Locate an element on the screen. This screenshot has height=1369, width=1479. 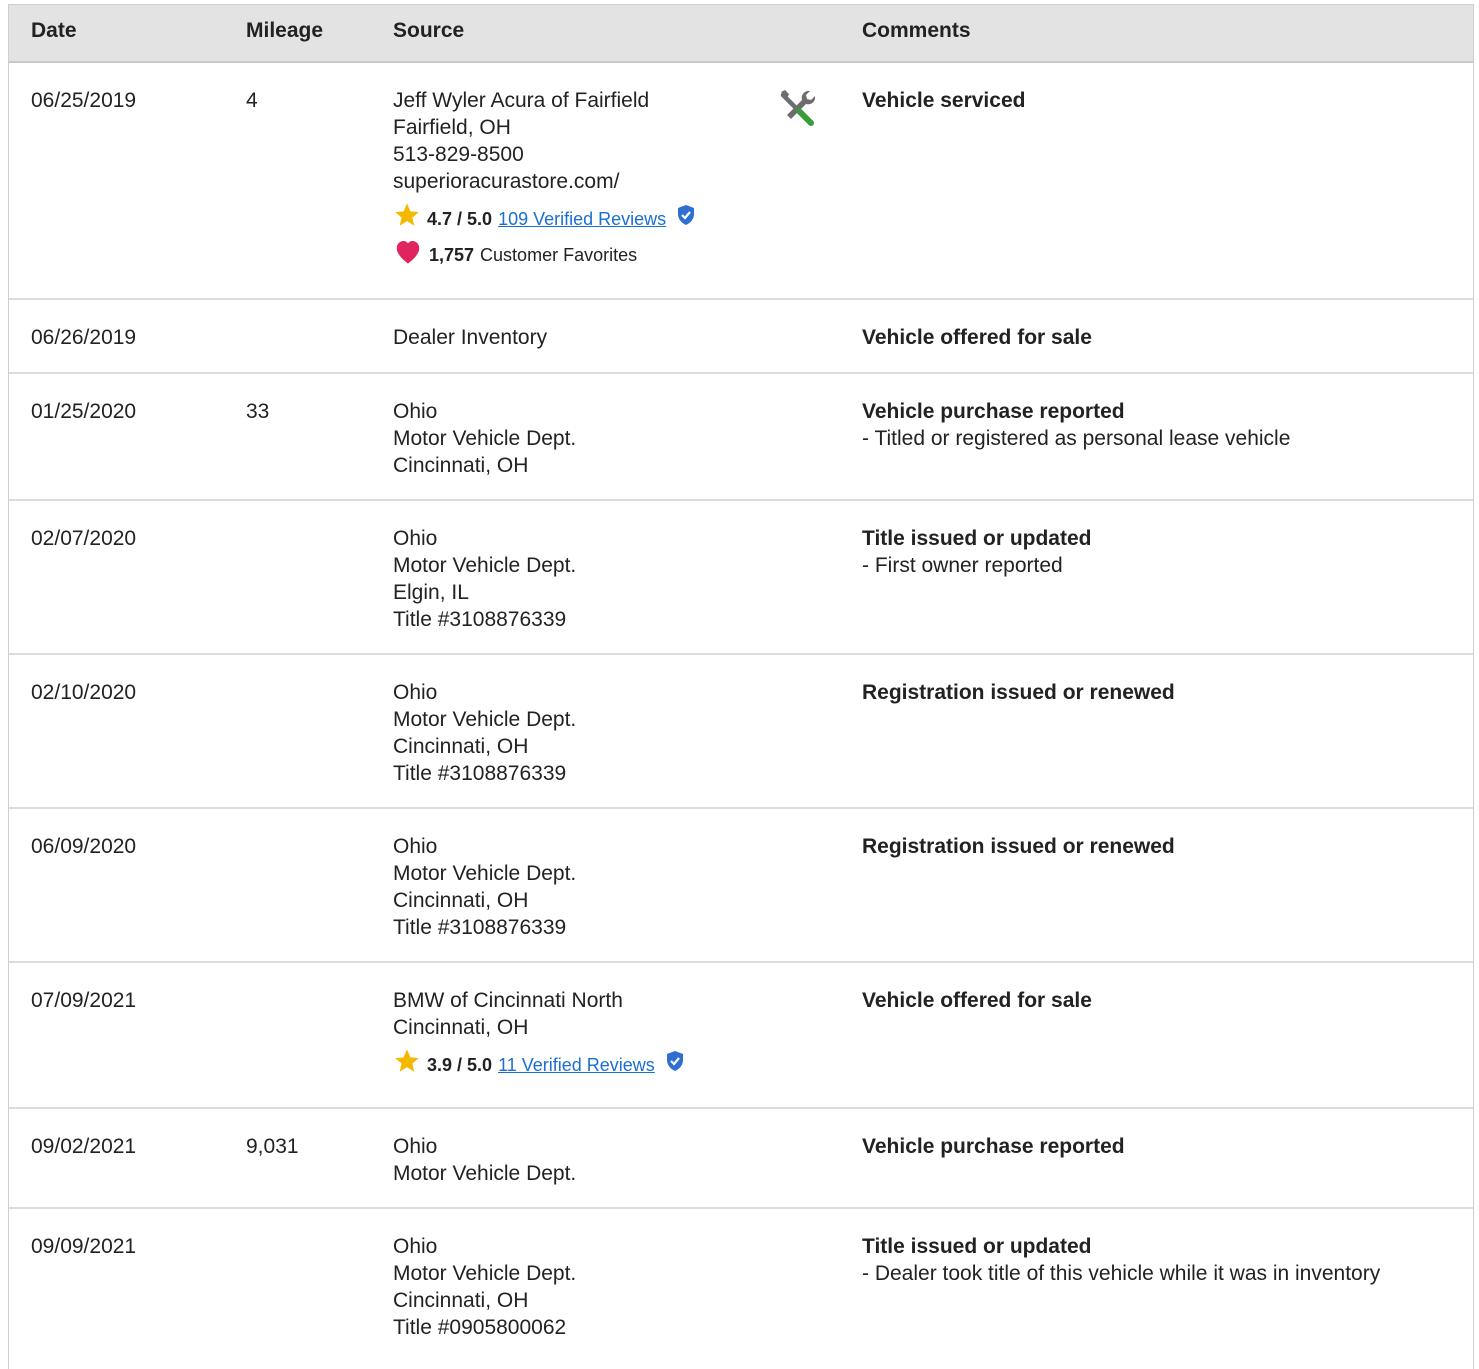
customer-favorites: 1,757 Customer Favorites is located at coordinates (613, 255).